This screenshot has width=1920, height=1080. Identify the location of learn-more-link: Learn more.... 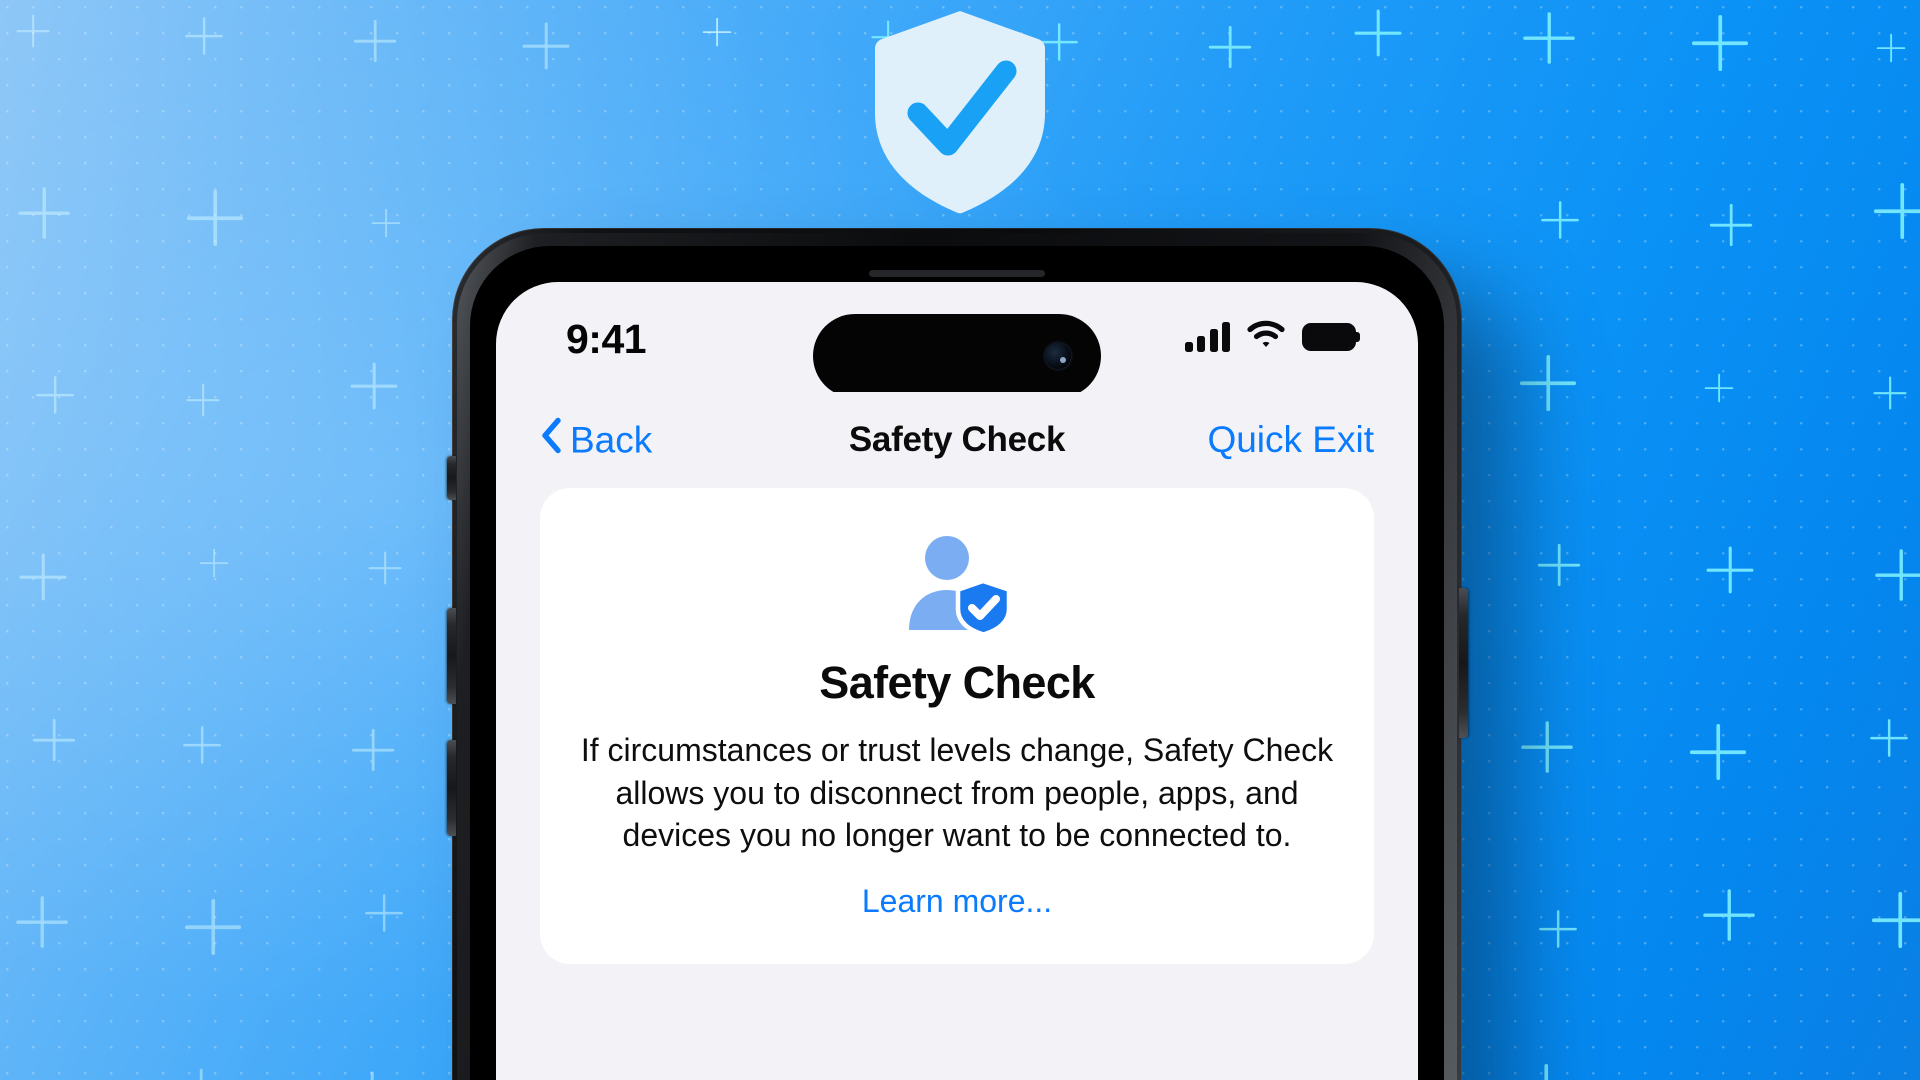
(957, 901).